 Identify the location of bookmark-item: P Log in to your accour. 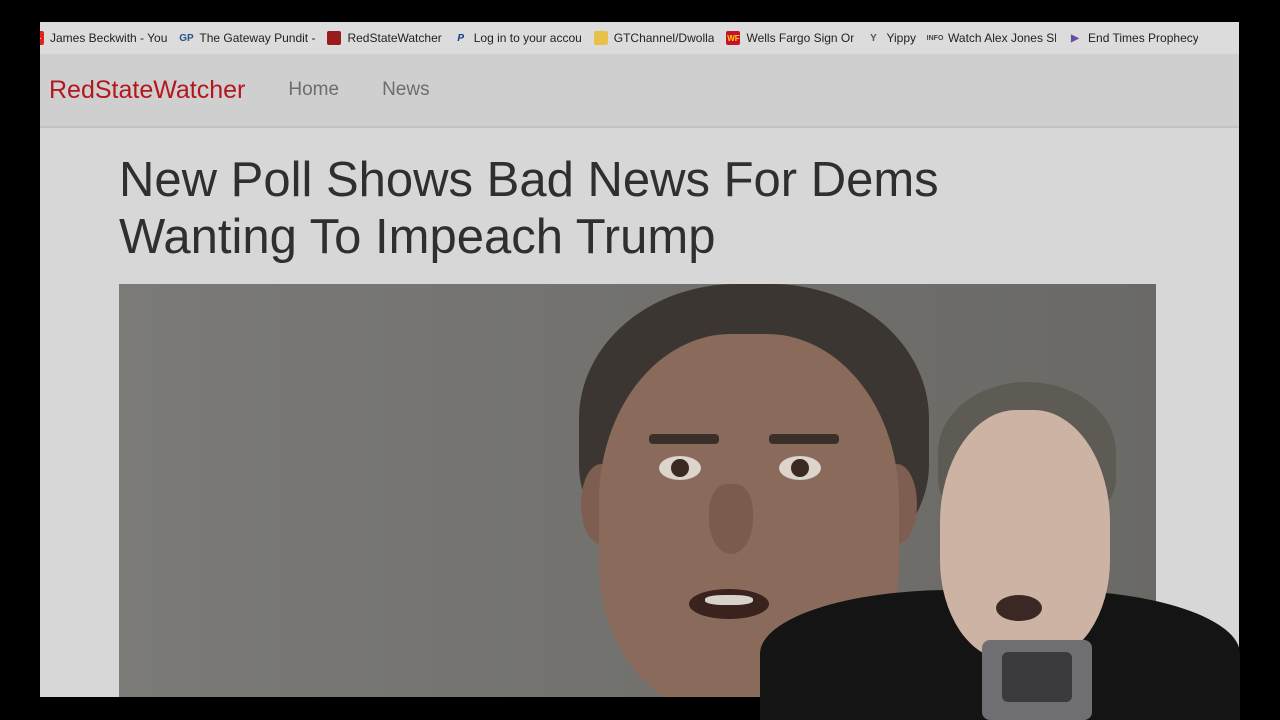
(518, 38).